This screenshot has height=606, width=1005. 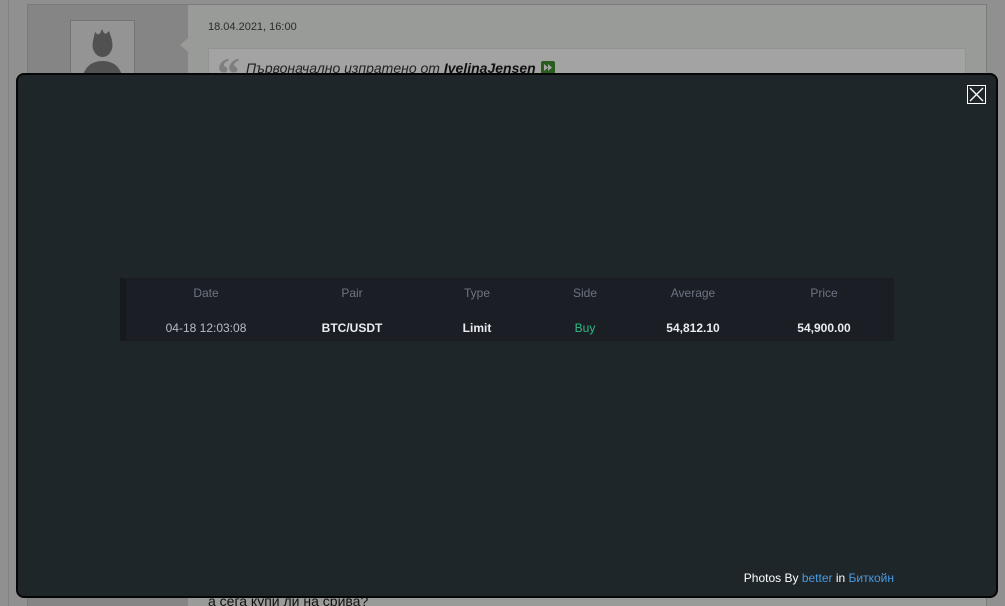 I want to click on table-cell-pair: BTC/USDT, so click(x=352, y=328).